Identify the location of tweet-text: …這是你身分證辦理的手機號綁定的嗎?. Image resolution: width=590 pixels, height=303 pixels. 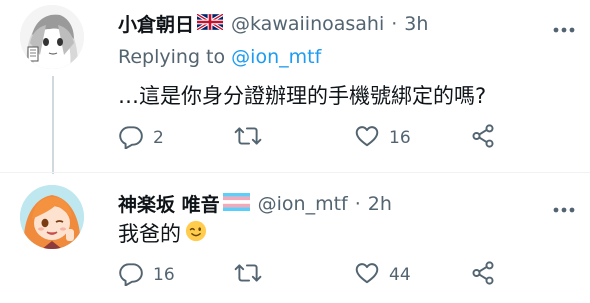
(302, 96).